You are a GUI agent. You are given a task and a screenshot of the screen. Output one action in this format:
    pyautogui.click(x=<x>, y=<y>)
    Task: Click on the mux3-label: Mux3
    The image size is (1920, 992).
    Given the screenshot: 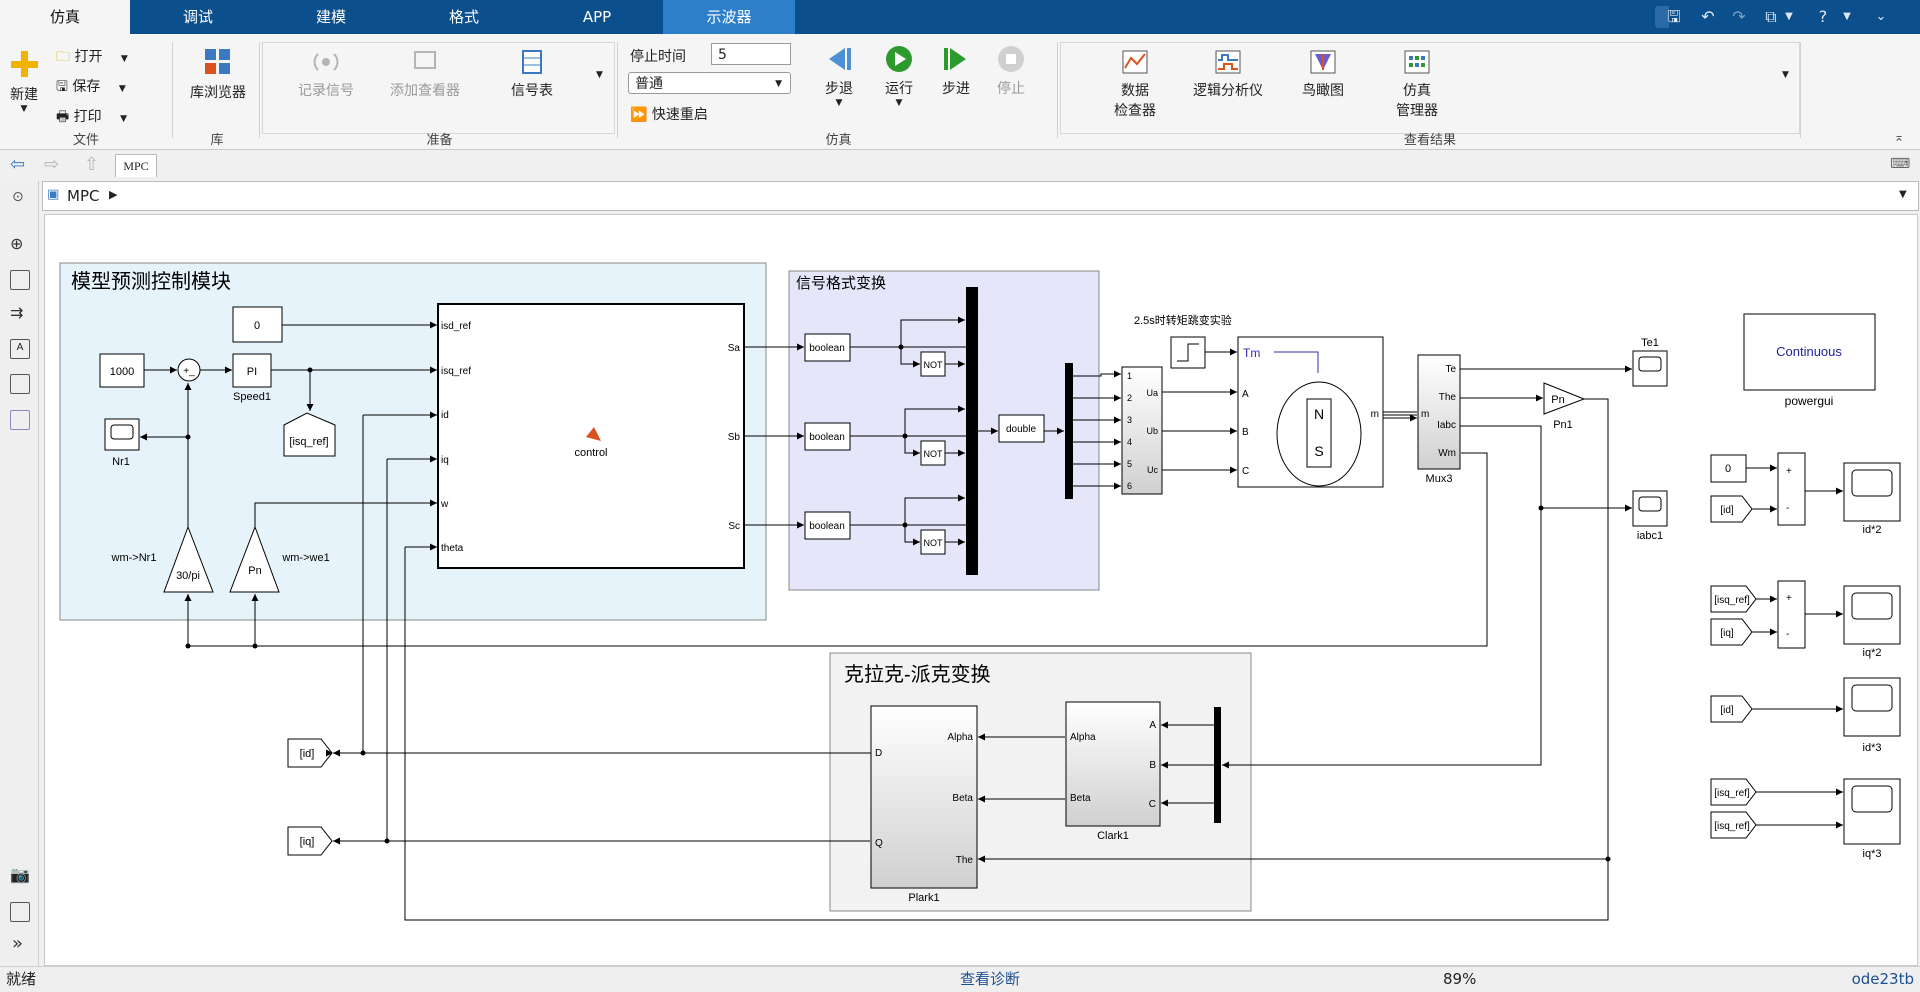 What is the action you would take?
    pyautogui.click(x=1439, y=479)
    